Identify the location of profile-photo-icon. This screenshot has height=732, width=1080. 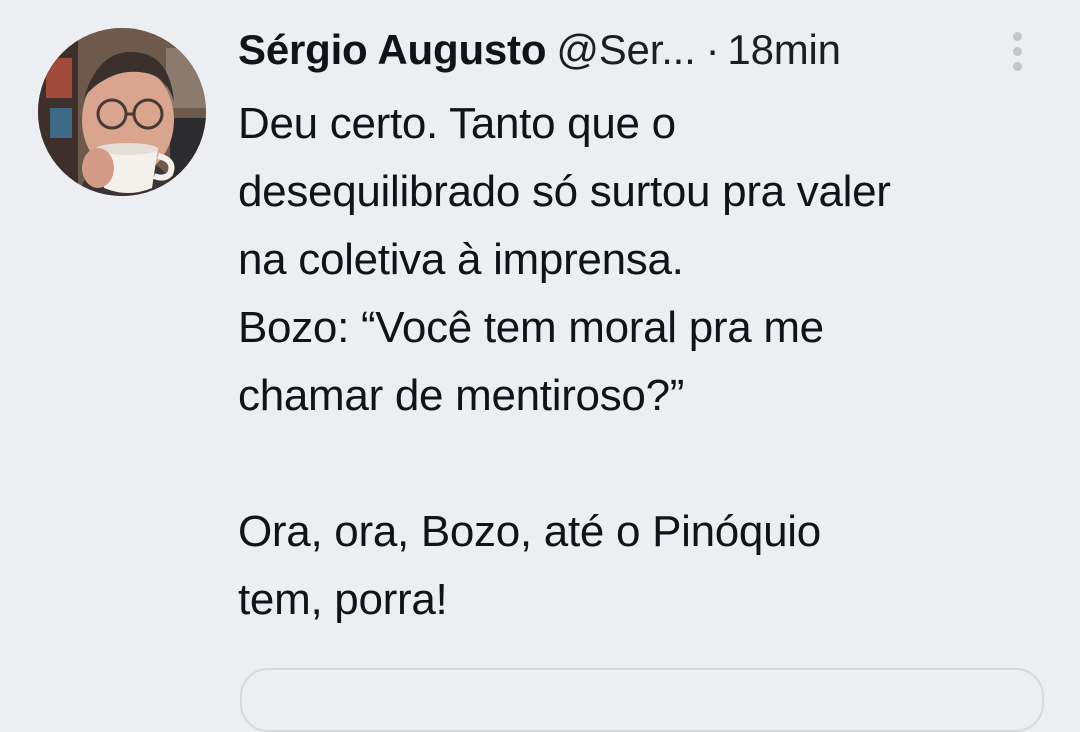
(122, 112).